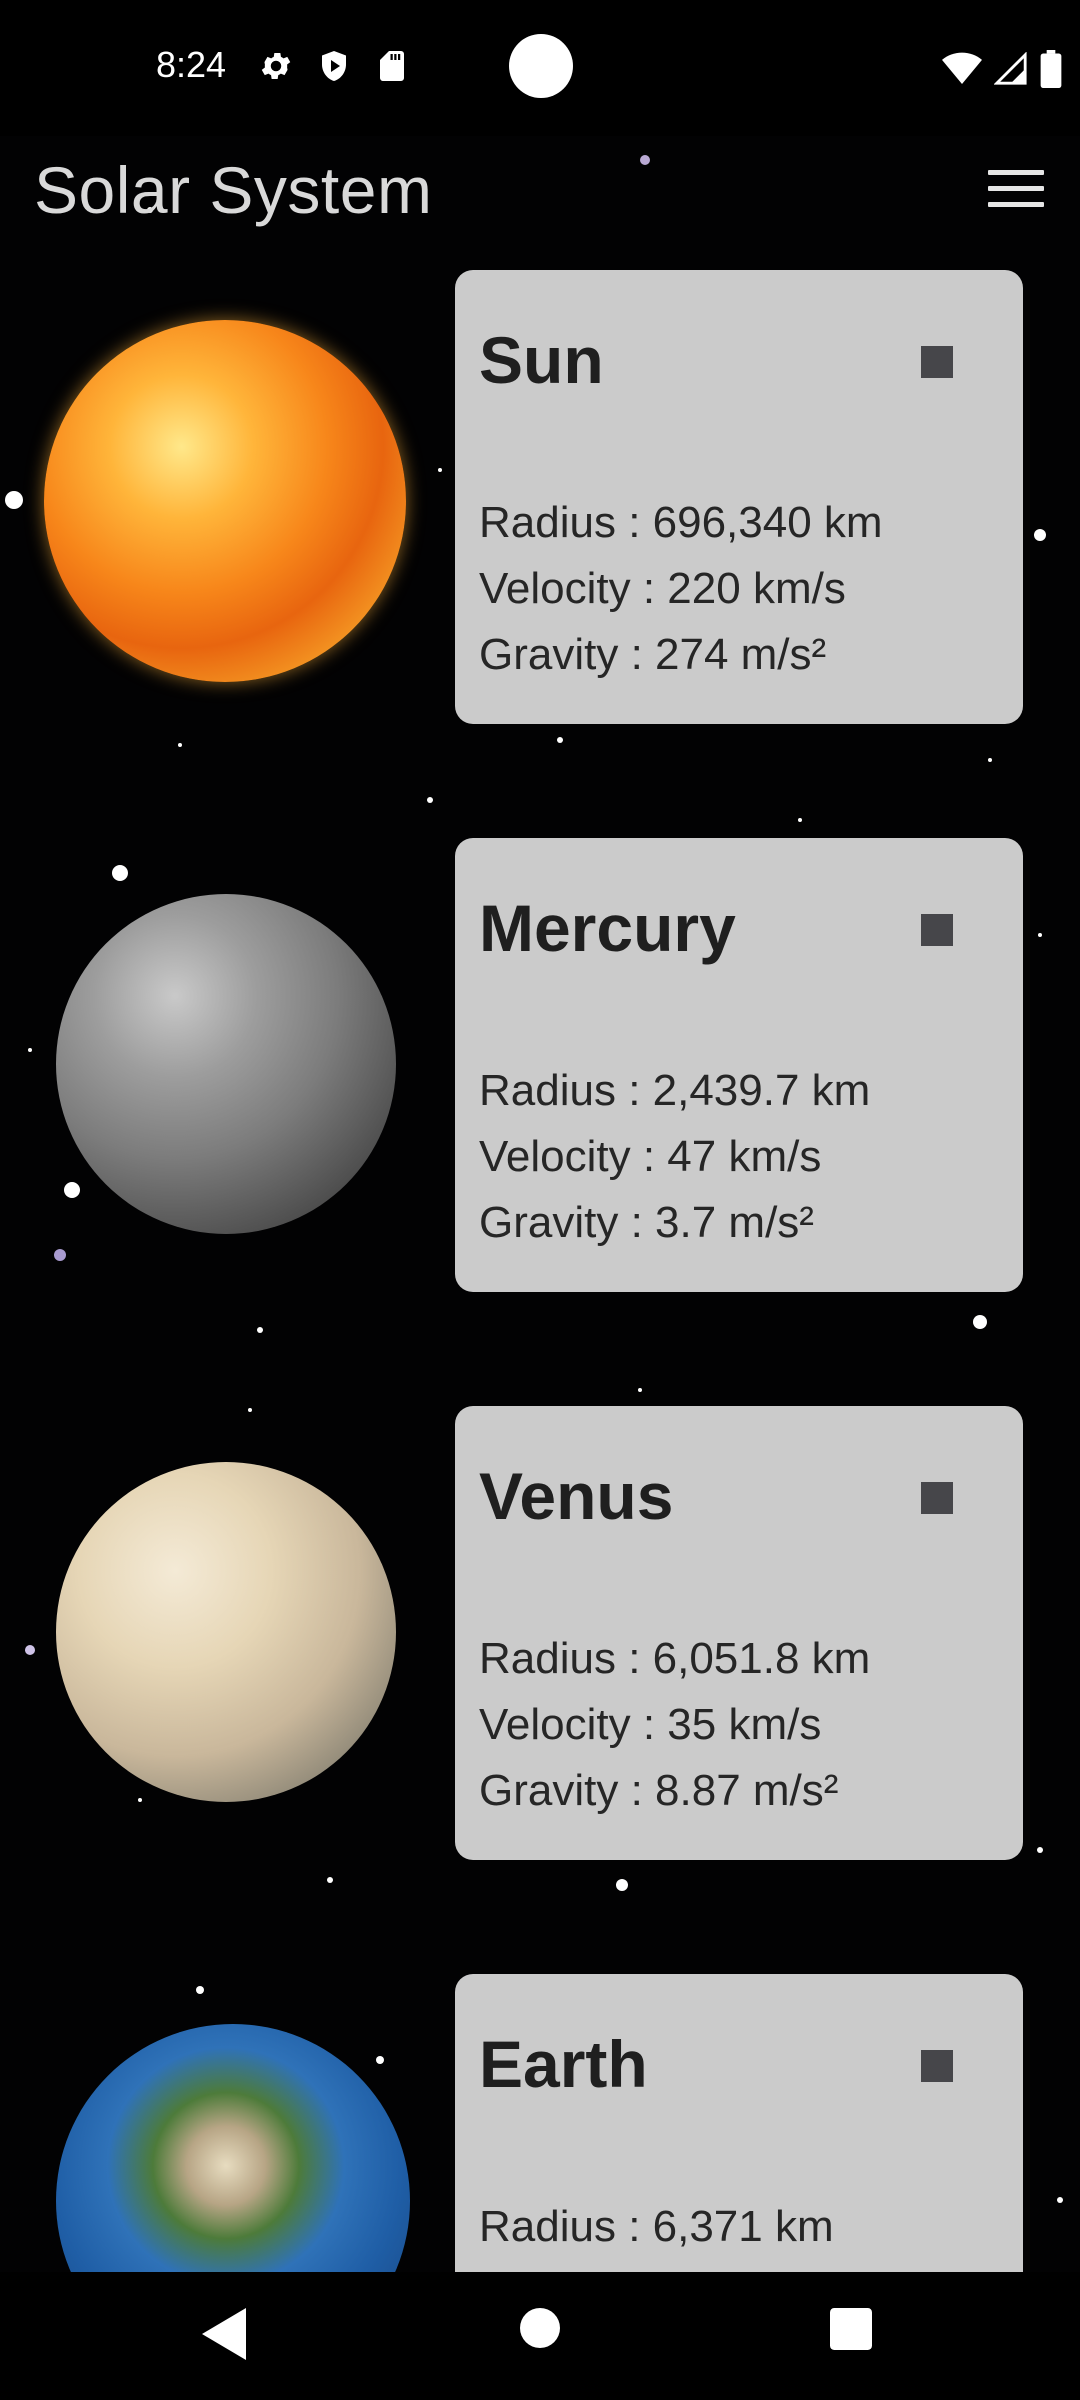 The width and height of the screenshot is (1080, 2400). I want to click on planet-velocity: Velocity : 47 km/s, so click(650, 1156).